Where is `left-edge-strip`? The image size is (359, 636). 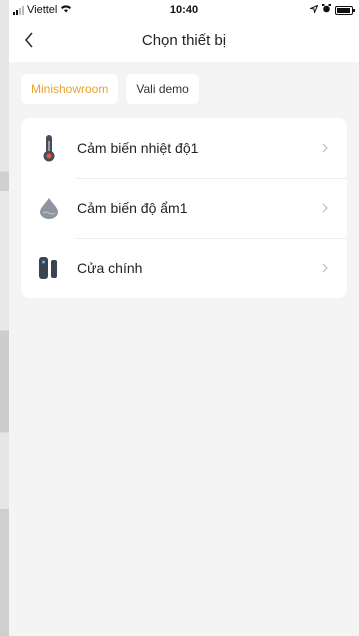 left-edge-strip is located at coordinates (4, 318).